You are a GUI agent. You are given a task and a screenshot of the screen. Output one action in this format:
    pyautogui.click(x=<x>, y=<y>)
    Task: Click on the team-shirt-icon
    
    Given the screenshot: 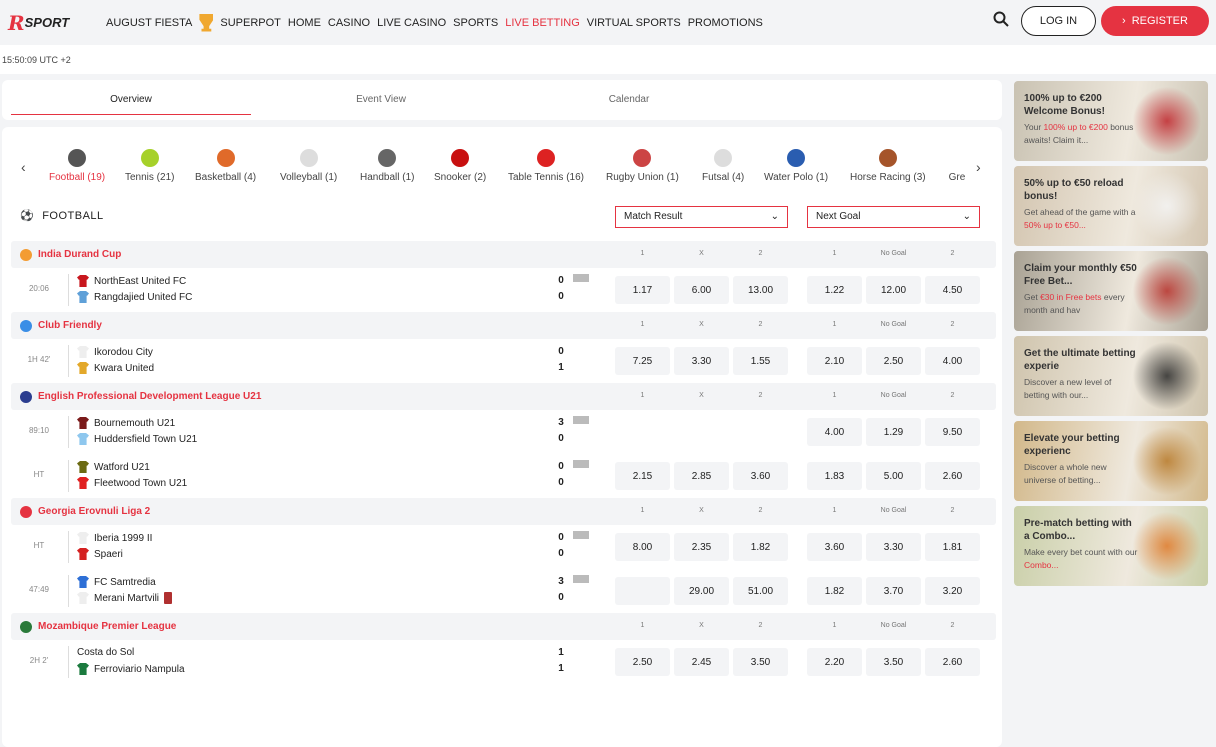 What is the action you would take?
    pyautogui.click(x=83, y=439)
    